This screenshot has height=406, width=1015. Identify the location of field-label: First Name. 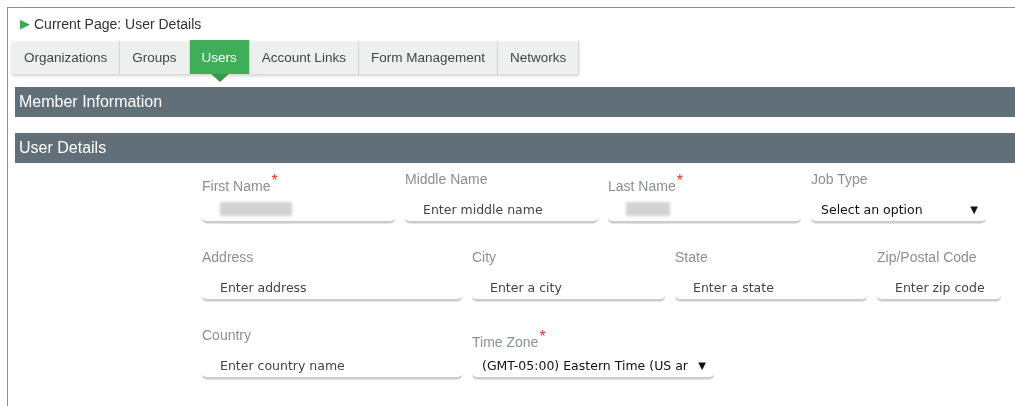
(236, 186).